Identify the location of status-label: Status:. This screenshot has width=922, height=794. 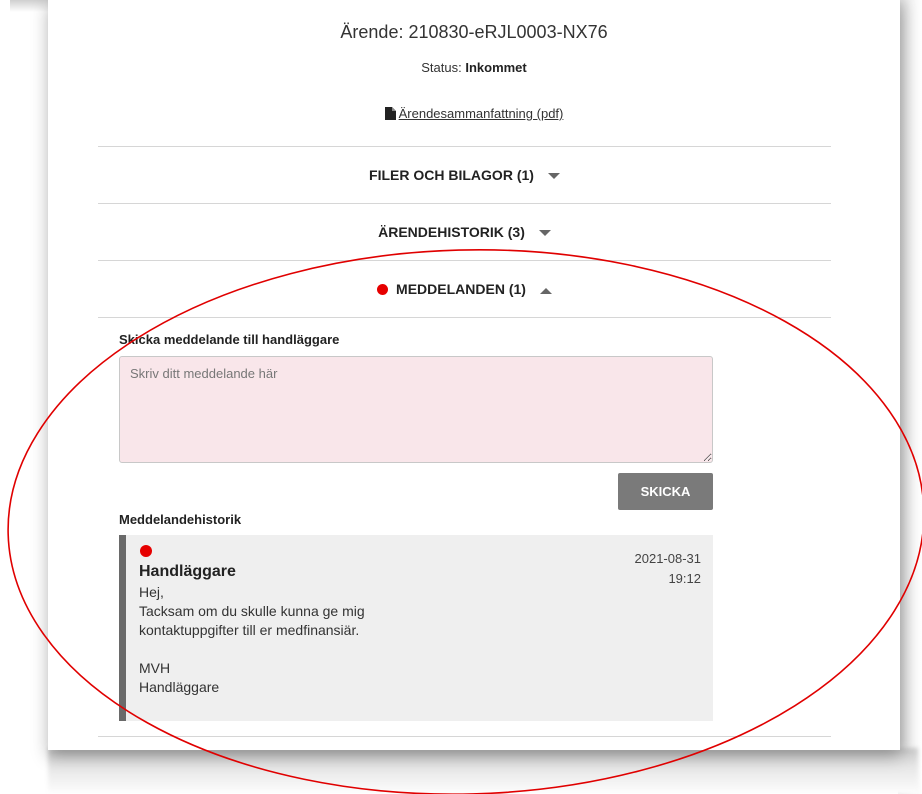
(441, 67).